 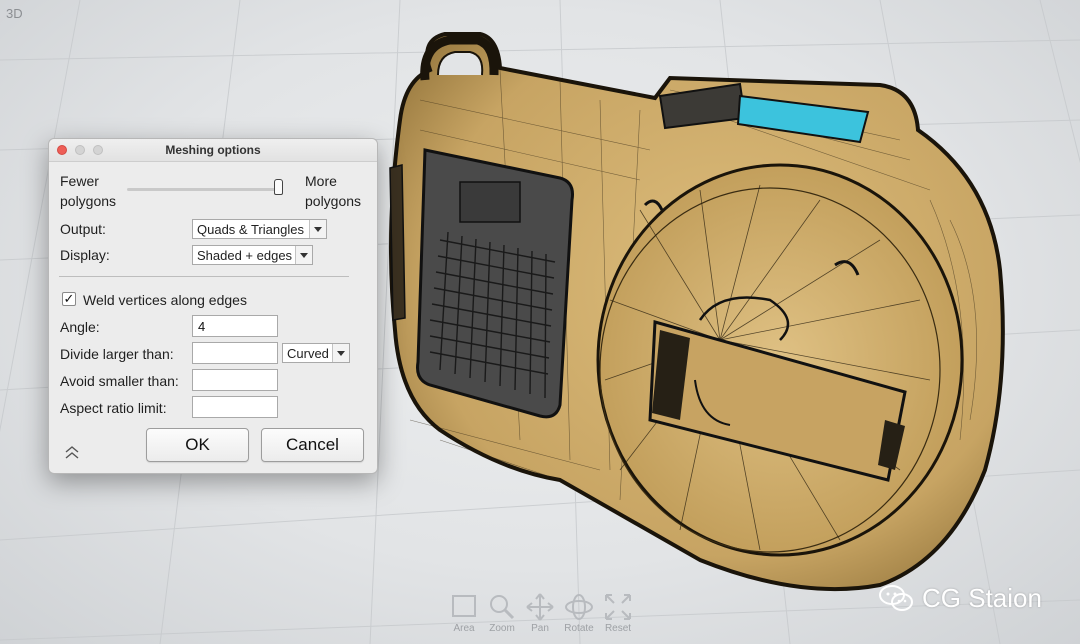 I want to click on output-select: Quads & Triangles, so click(x=259, y=229).